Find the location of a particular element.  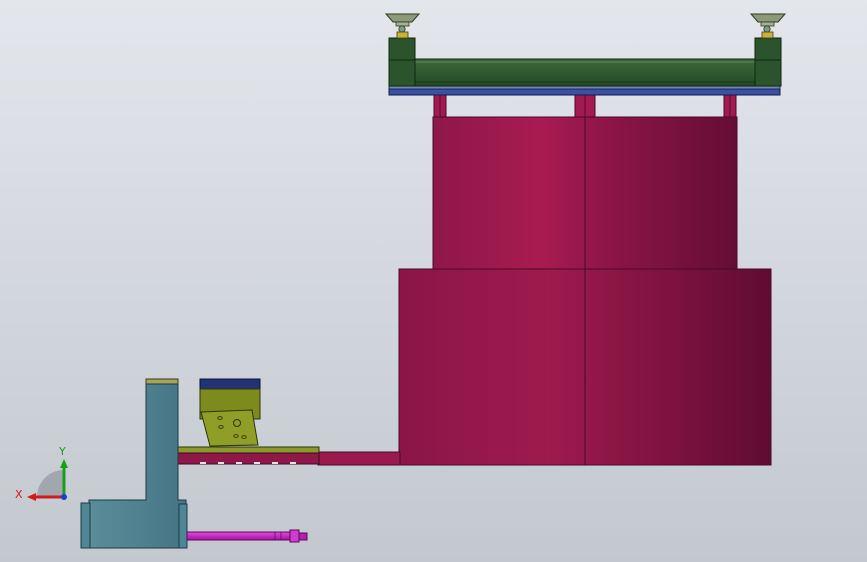

reference-triad: Y X is located at coordinates (41, 473).